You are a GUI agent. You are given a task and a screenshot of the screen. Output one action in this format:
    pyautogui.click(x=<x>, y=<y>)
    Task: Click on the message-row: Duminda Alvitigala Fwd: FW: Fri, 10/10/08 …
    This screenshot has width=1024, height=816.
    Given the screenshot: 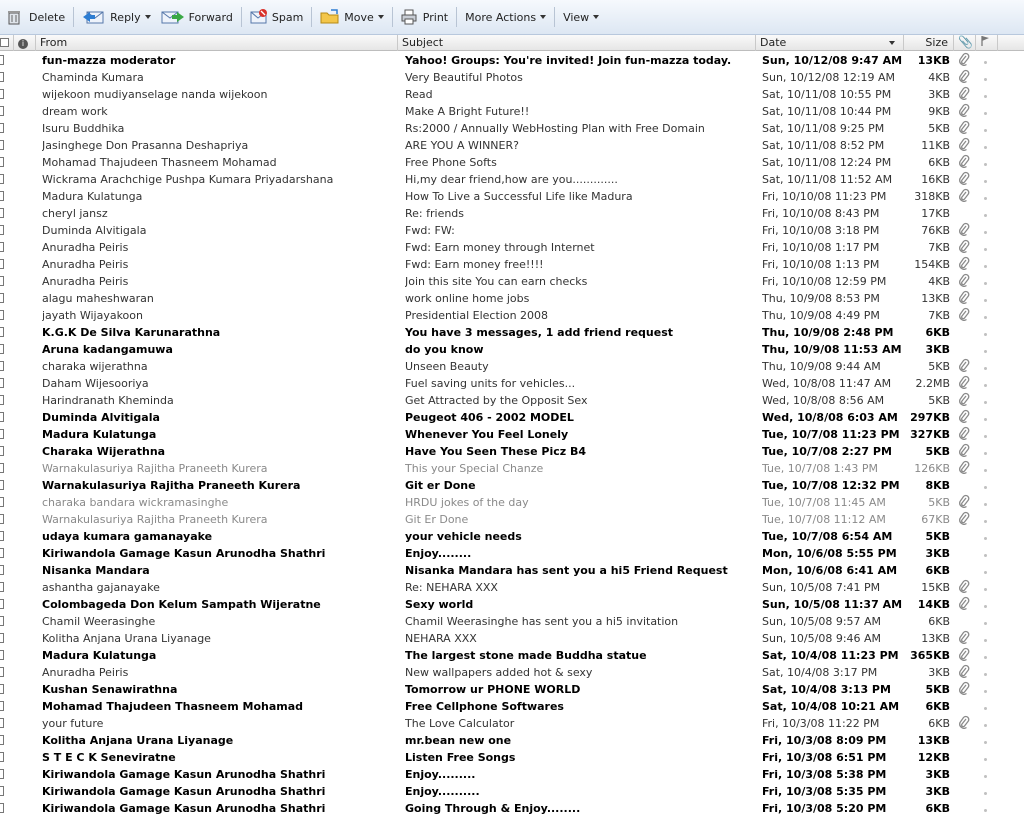 What is the action you would take?
    pyautogui.click(x=512, y=230)
    